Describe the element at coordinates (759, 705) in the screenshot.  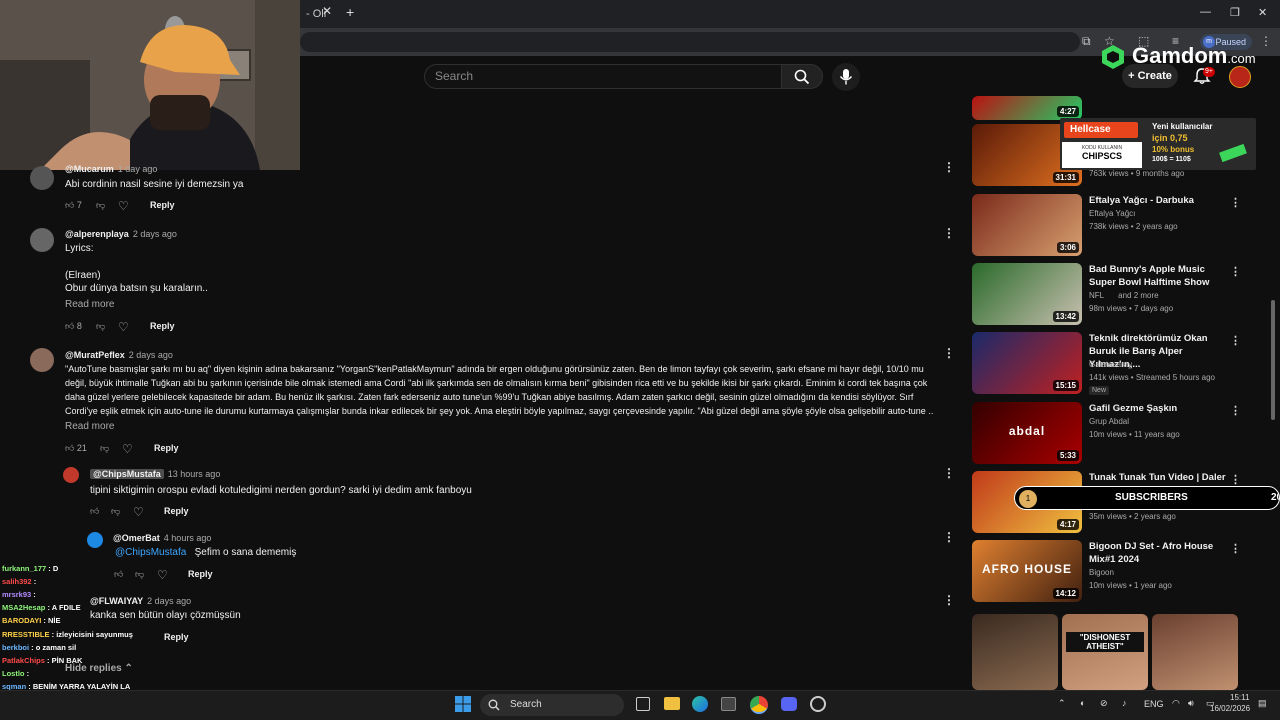
I see `chrome-icon` at that location.